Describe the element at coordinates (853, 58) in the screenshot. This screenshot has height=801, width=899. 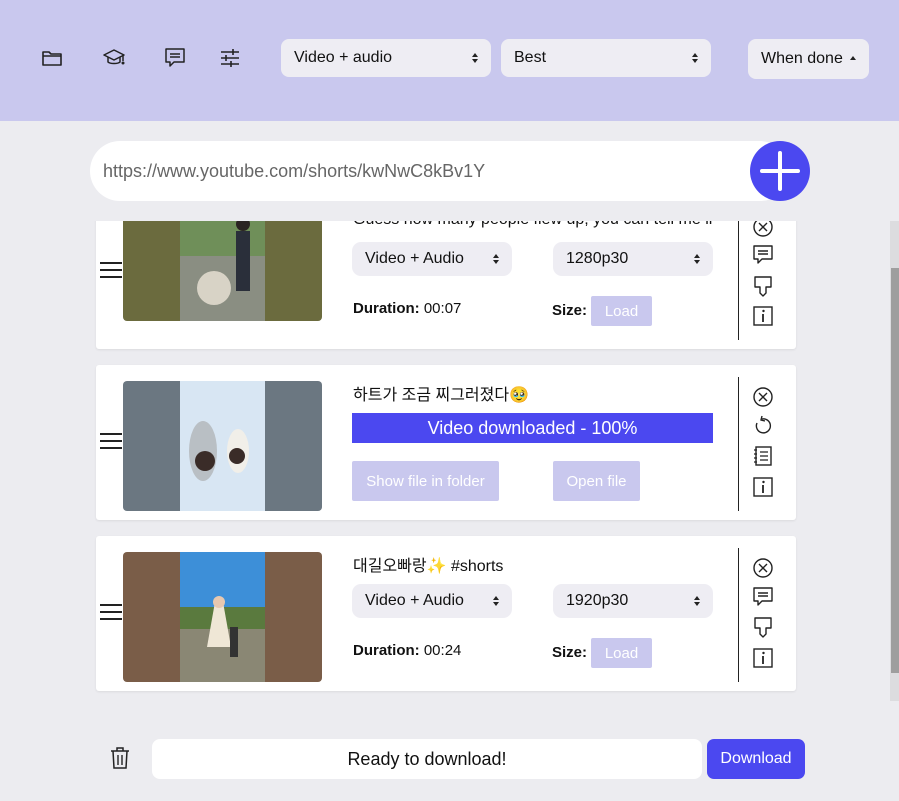
I see `caret-up-icon` at that location.